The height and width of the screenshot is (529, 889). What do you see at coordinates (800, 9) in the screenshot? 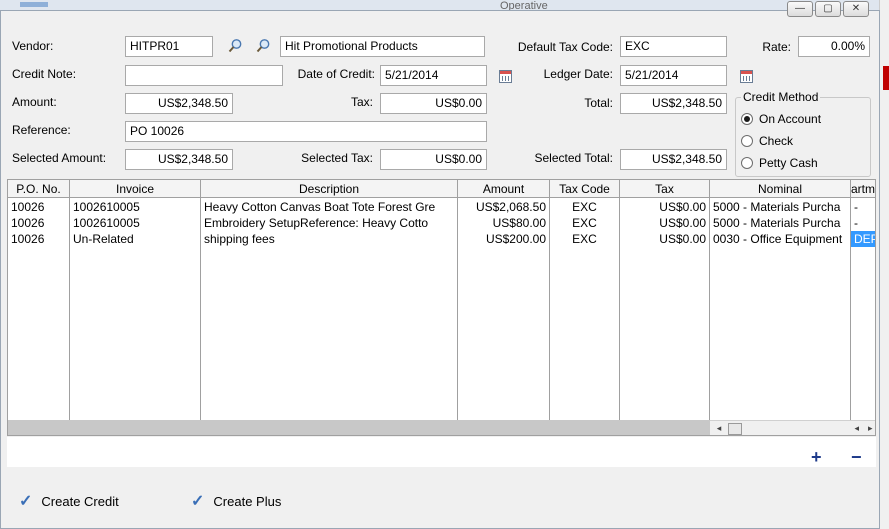
I see `minimize-button: —` at bounding box center [800, 9].